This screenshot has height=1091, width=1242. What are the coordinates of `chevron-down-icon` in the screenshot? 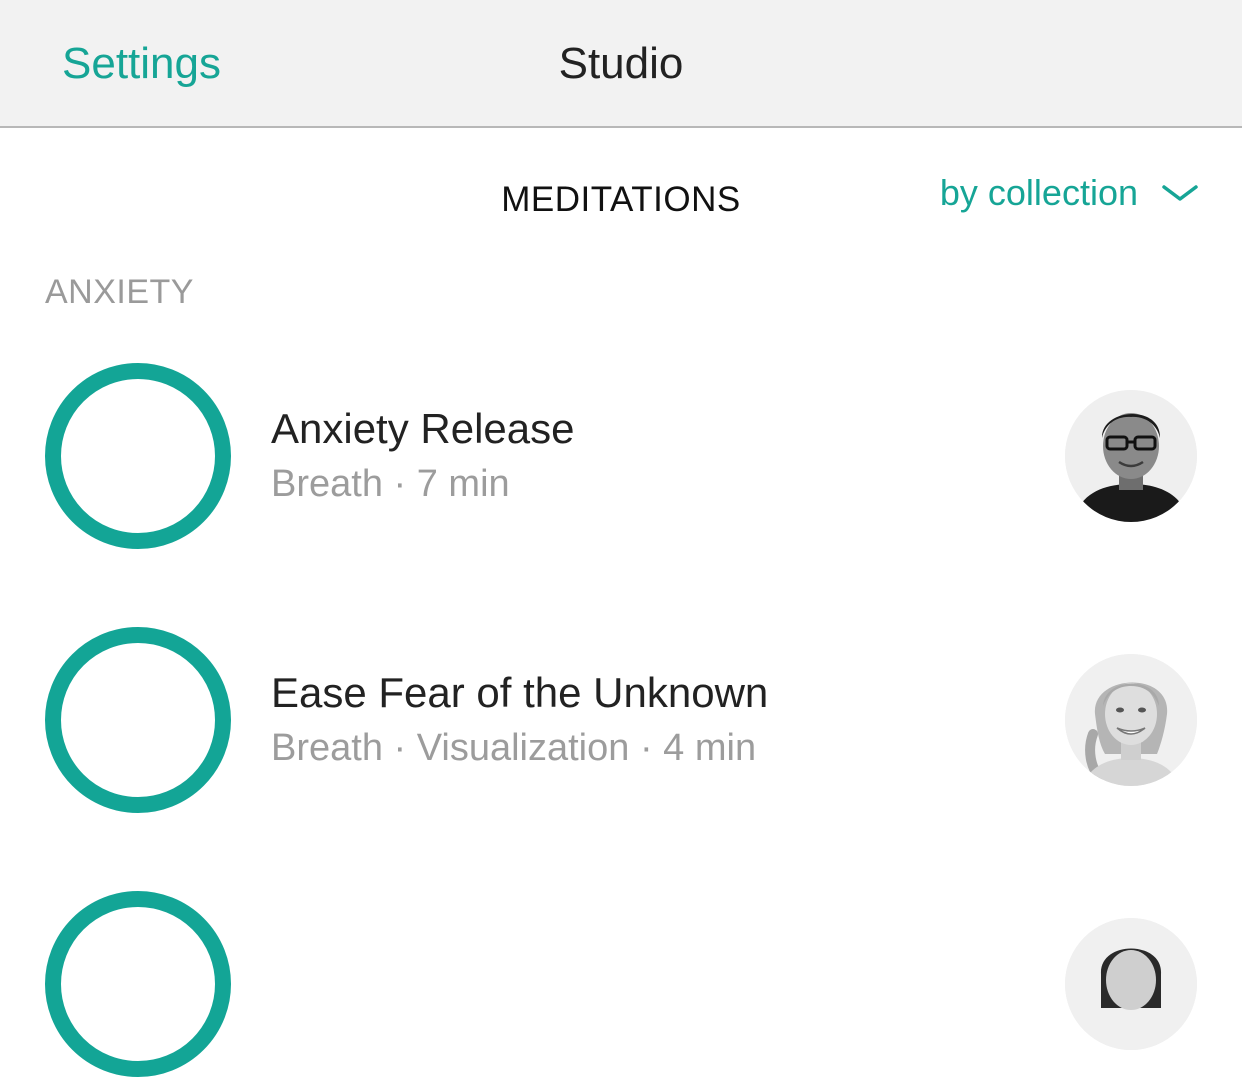 It's located at (1180, 193).